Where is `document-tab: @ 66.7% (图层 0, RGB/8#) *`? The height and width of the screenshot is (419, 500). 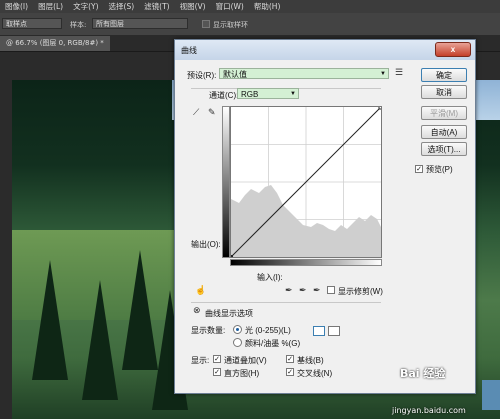 document-tab: @ 66.7% (图层 0, RGB/8#) * is located at coordinates (55, 43).